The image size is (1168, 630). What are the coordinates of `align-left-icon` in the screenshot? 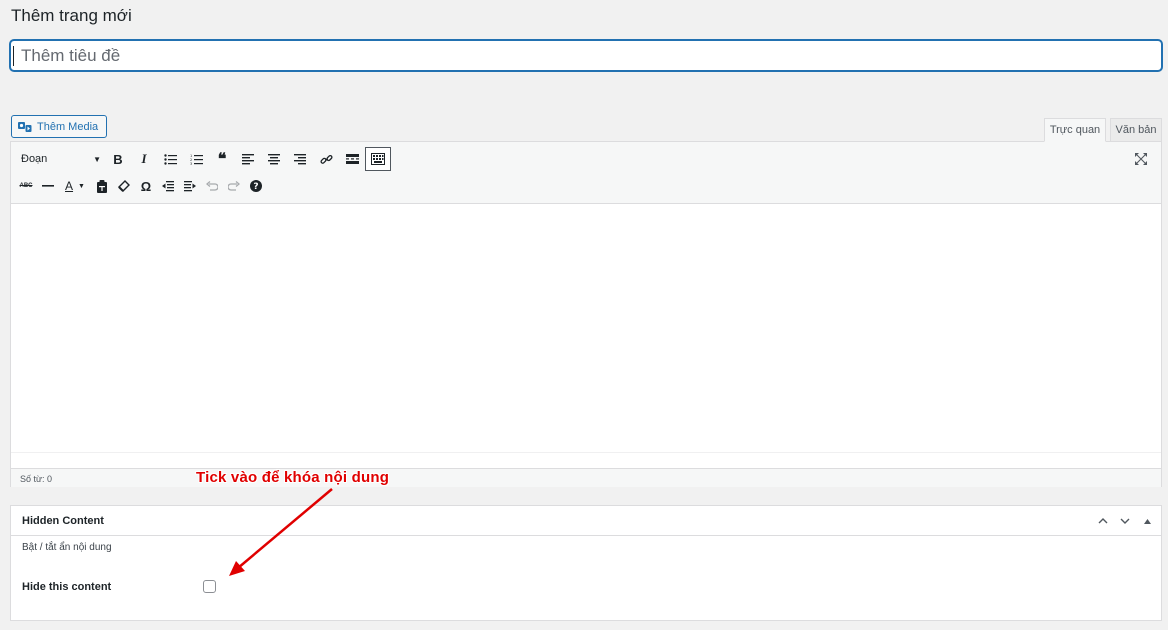 It's located at (248, 159).